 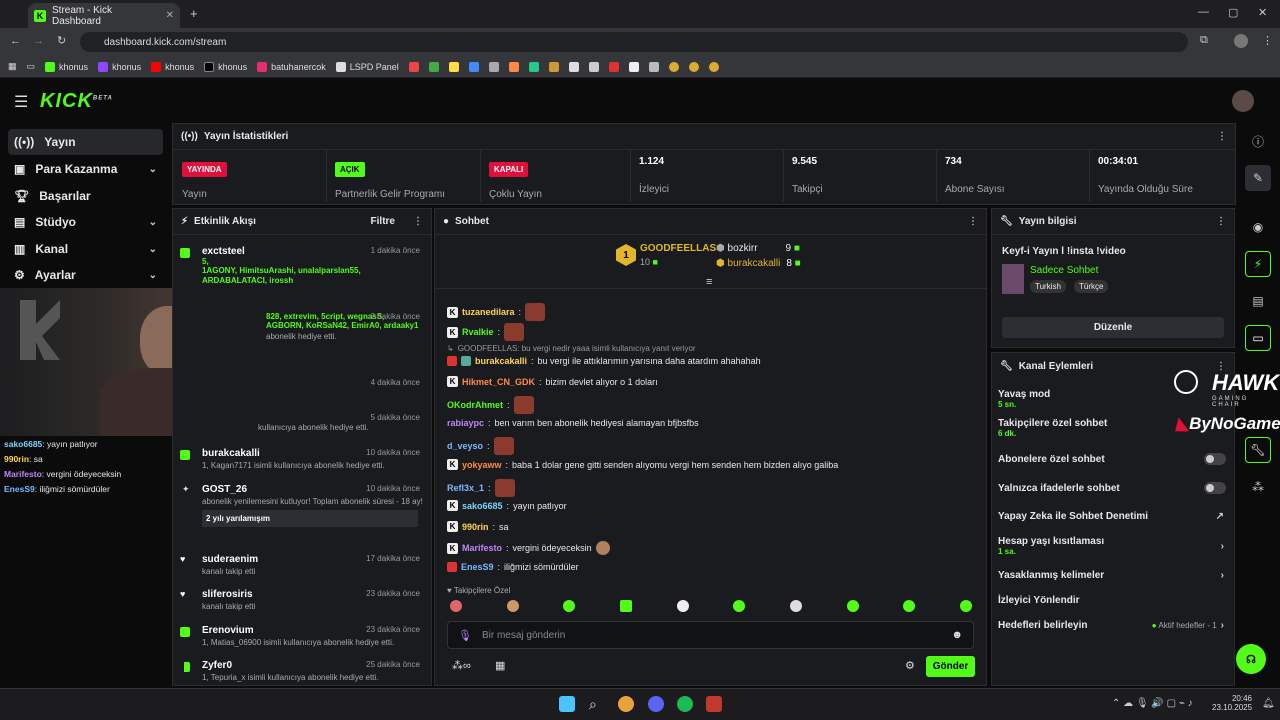 I want to click on browser-tab: K Stream - Kick Dashboard ✕, so click(x=104, y=15).